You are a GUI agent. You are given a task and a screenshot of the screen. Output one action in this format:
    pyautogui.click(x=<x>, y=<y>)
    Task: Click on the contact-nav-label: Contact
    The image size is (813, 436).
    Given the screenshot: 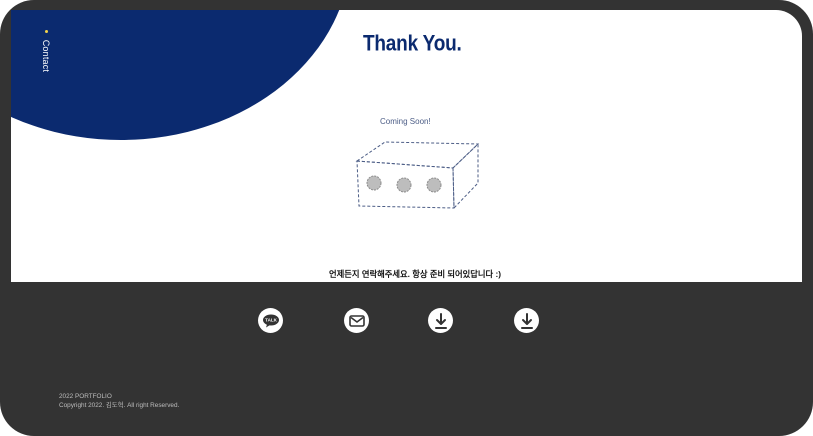 What is the action you would take?
    pyautogui.click(x=46, y=51)
    